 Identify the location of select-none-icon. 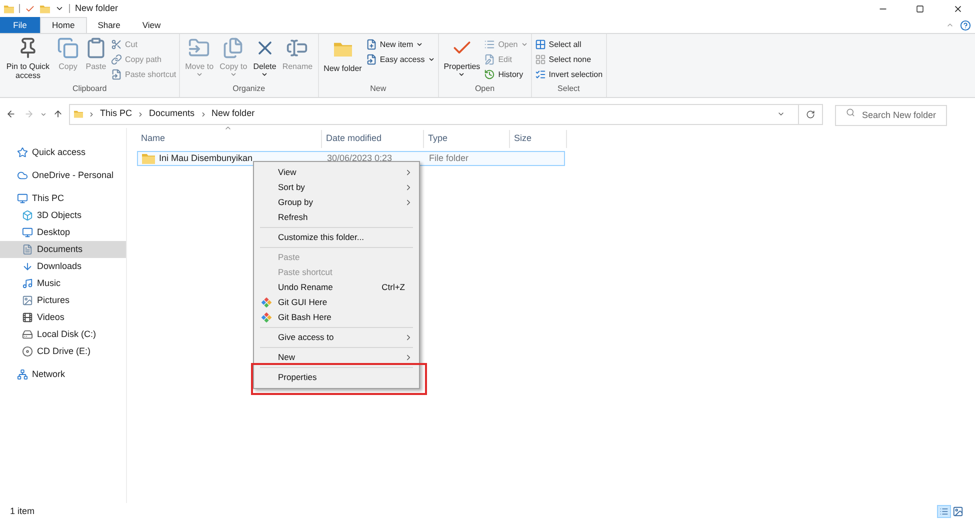
(540, 59).